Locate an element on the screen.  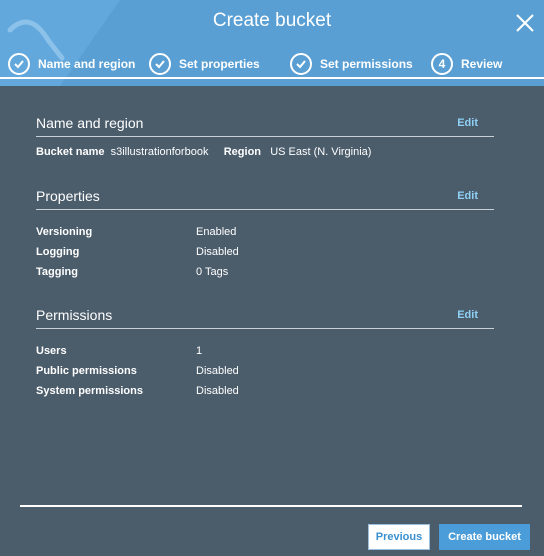
property-key: Tagging is located at coordinates (57, 272).